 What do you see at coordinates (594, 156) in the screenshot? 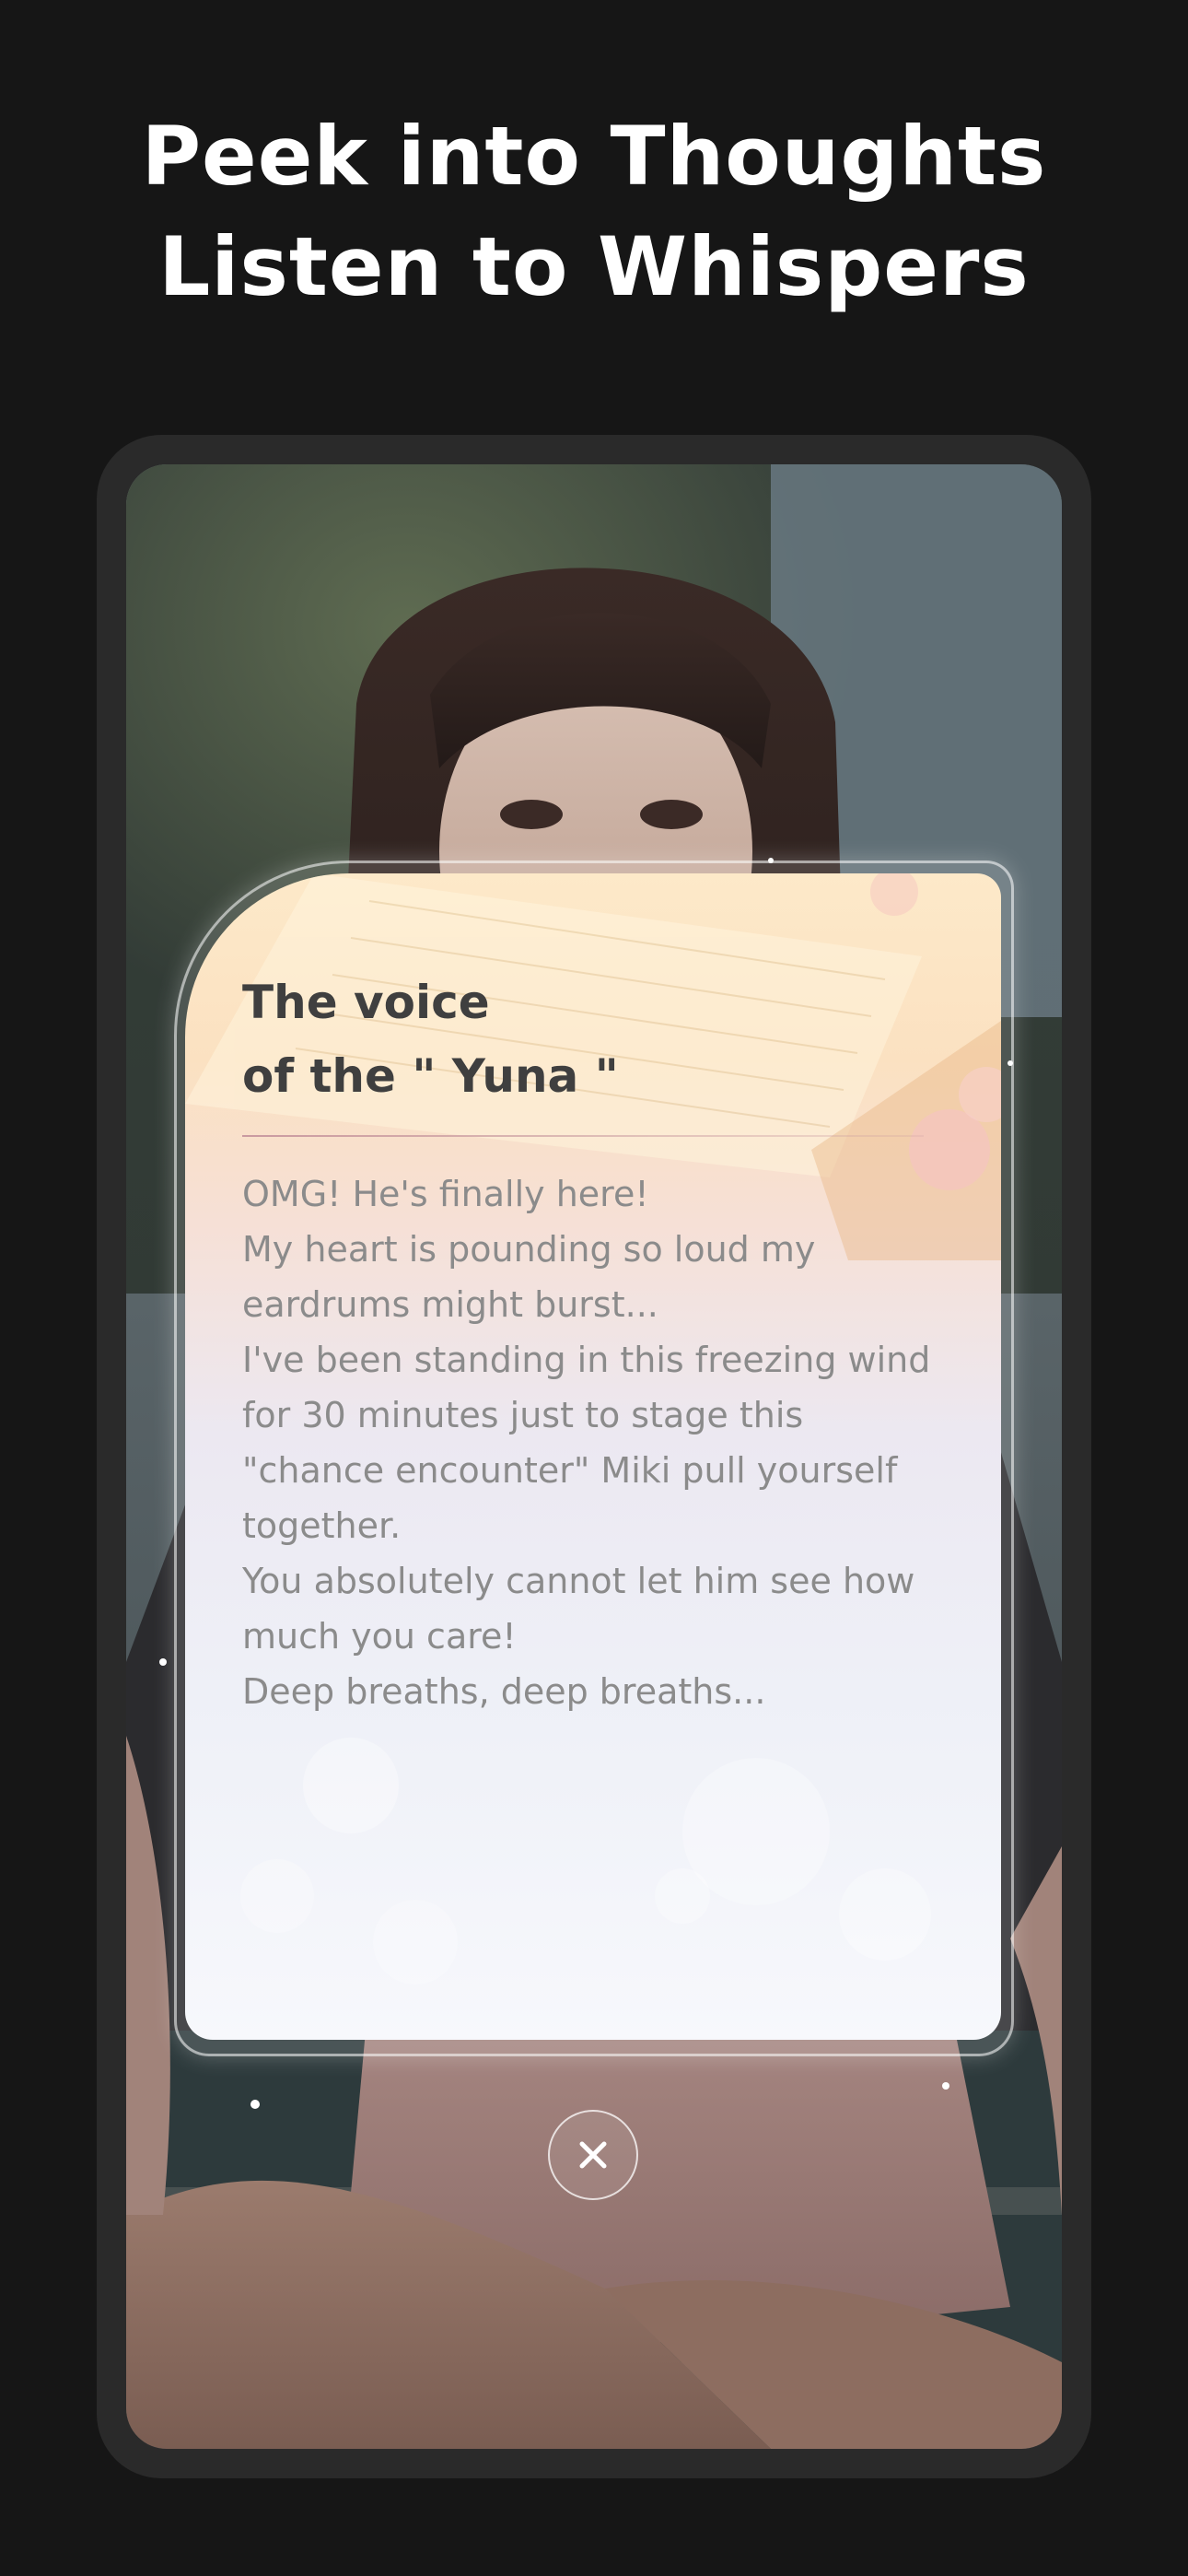
I see `headline-line-1: Peek into Thoughts` at bounding box center [594, 156].